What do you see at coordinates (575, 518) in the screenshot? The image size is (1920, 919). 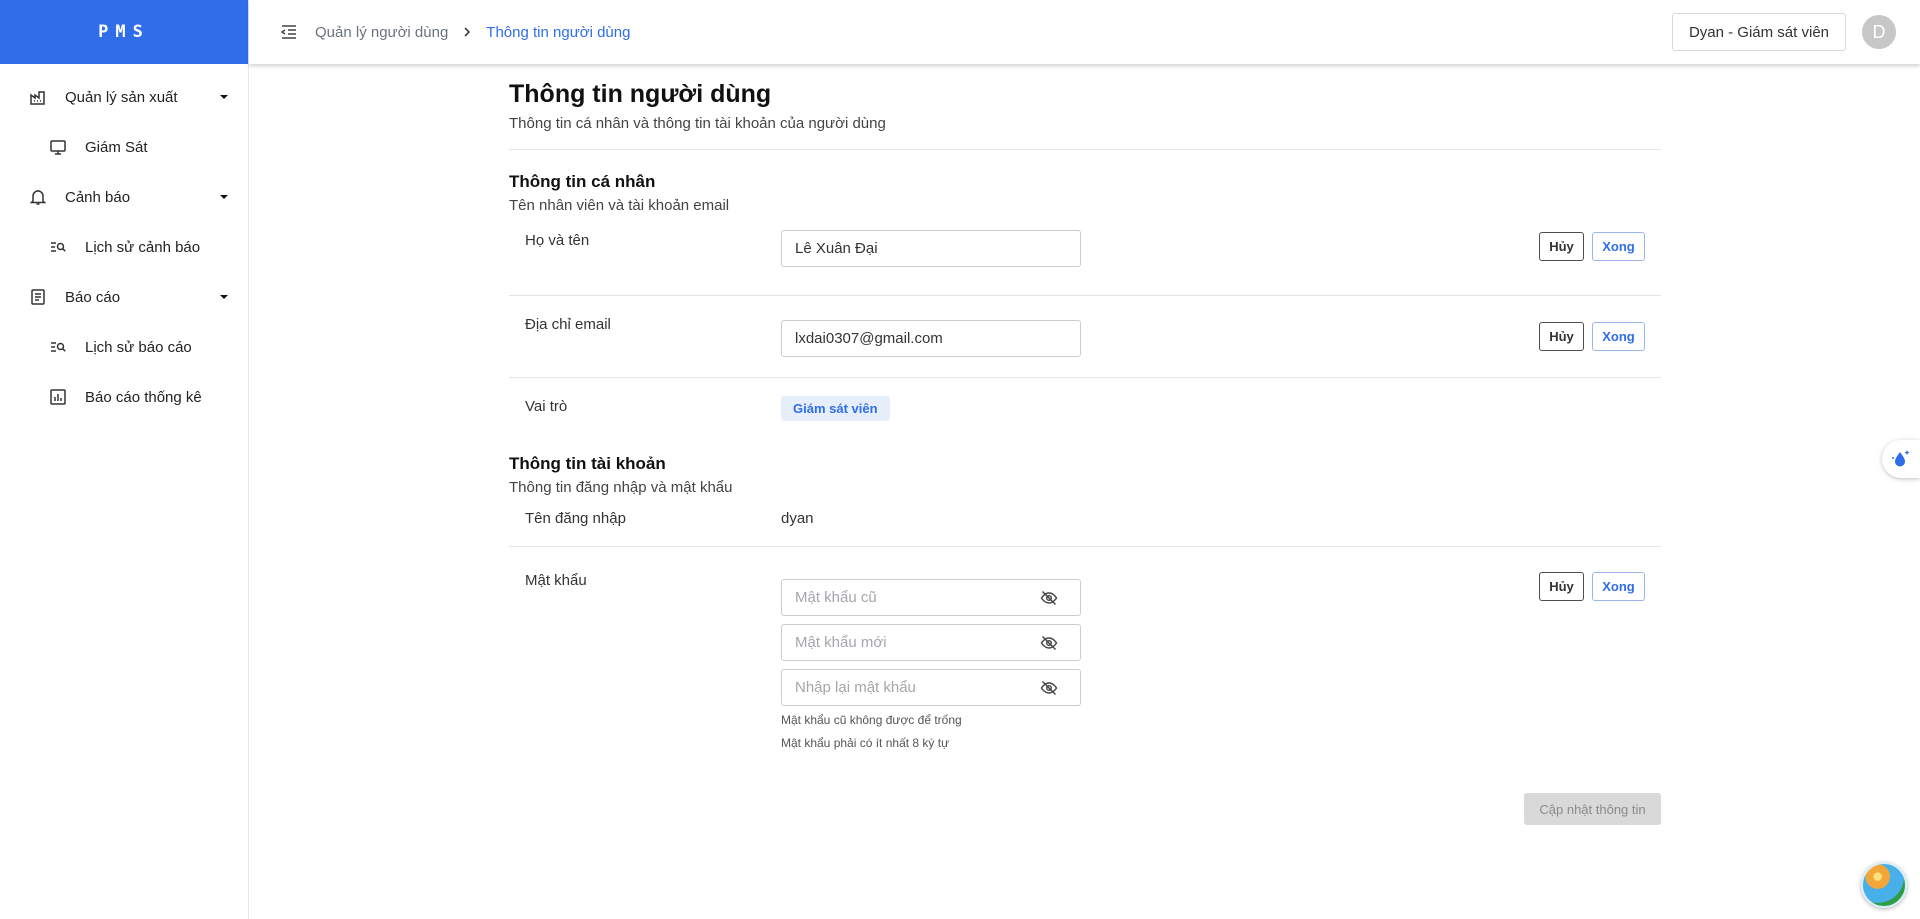 I see `username-label: Tên đăng nhập` at bounding box center [575, 518].